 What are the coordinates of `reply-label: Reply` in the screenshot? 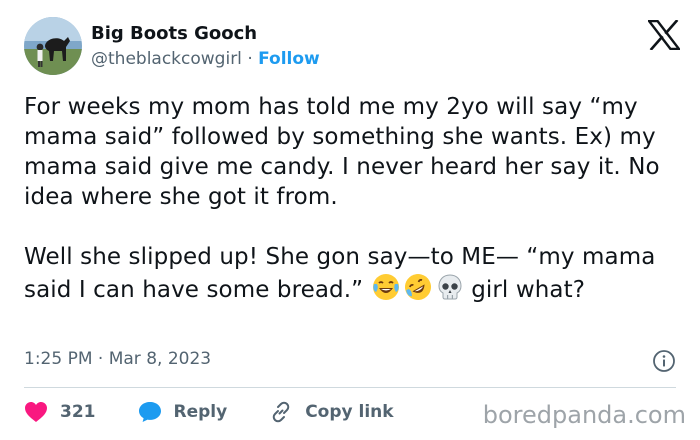 It's located at (200, 412).